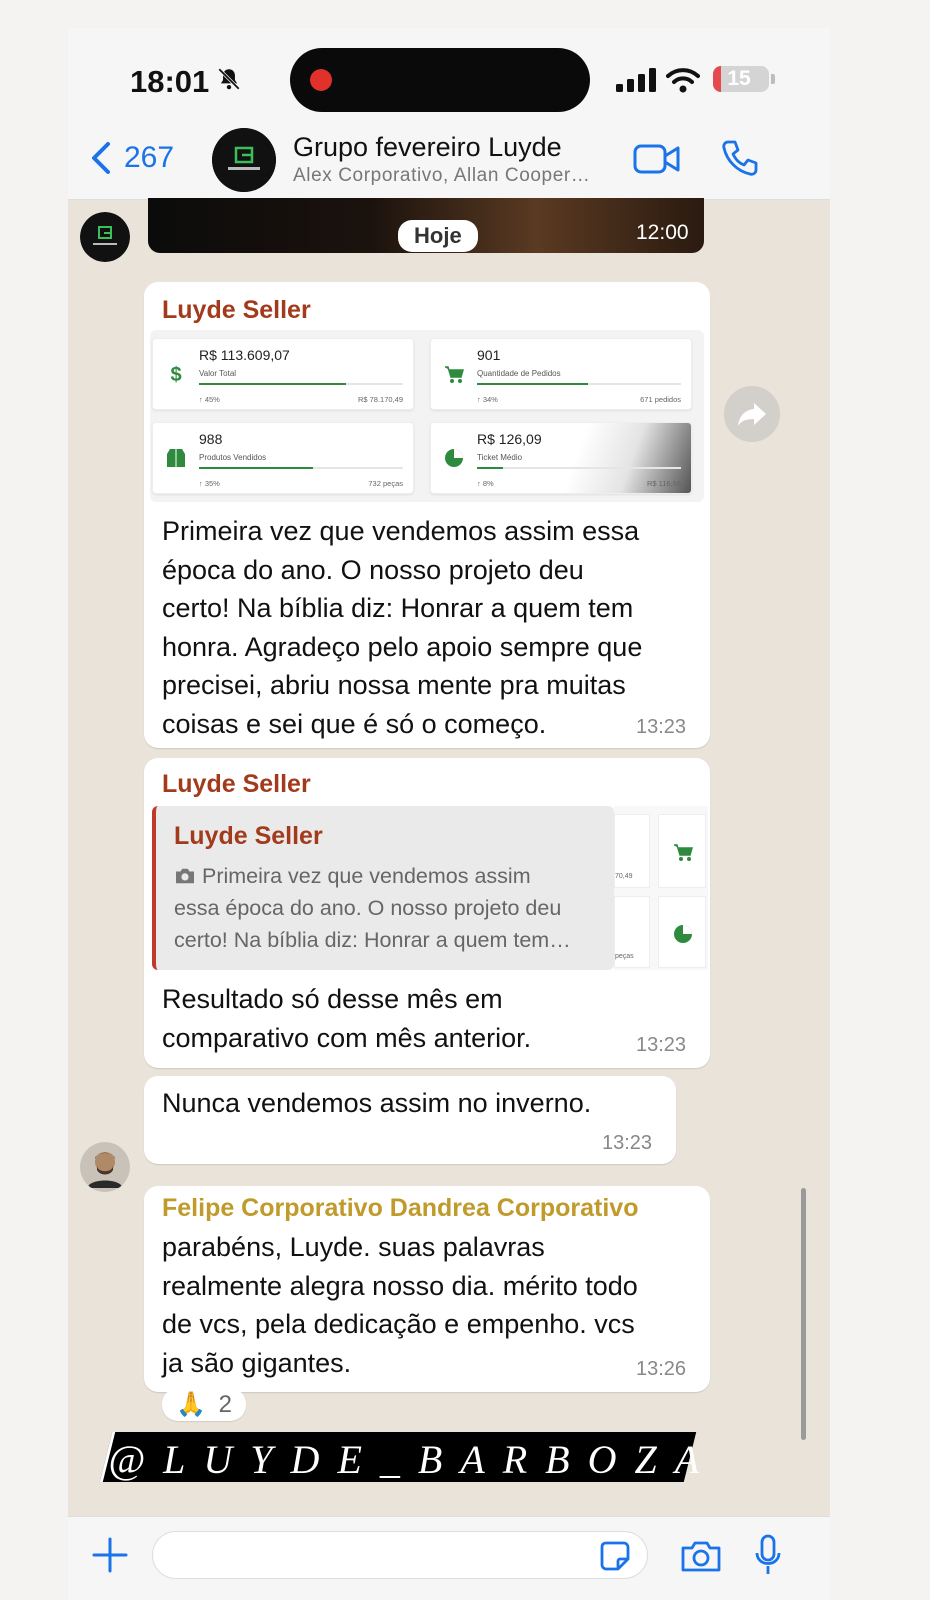 This screenshot has width=930, height=1600. Describe the element at coordinates (500, 457) in the screenshot. I see `metric-label: Ticket Médio` at that location.